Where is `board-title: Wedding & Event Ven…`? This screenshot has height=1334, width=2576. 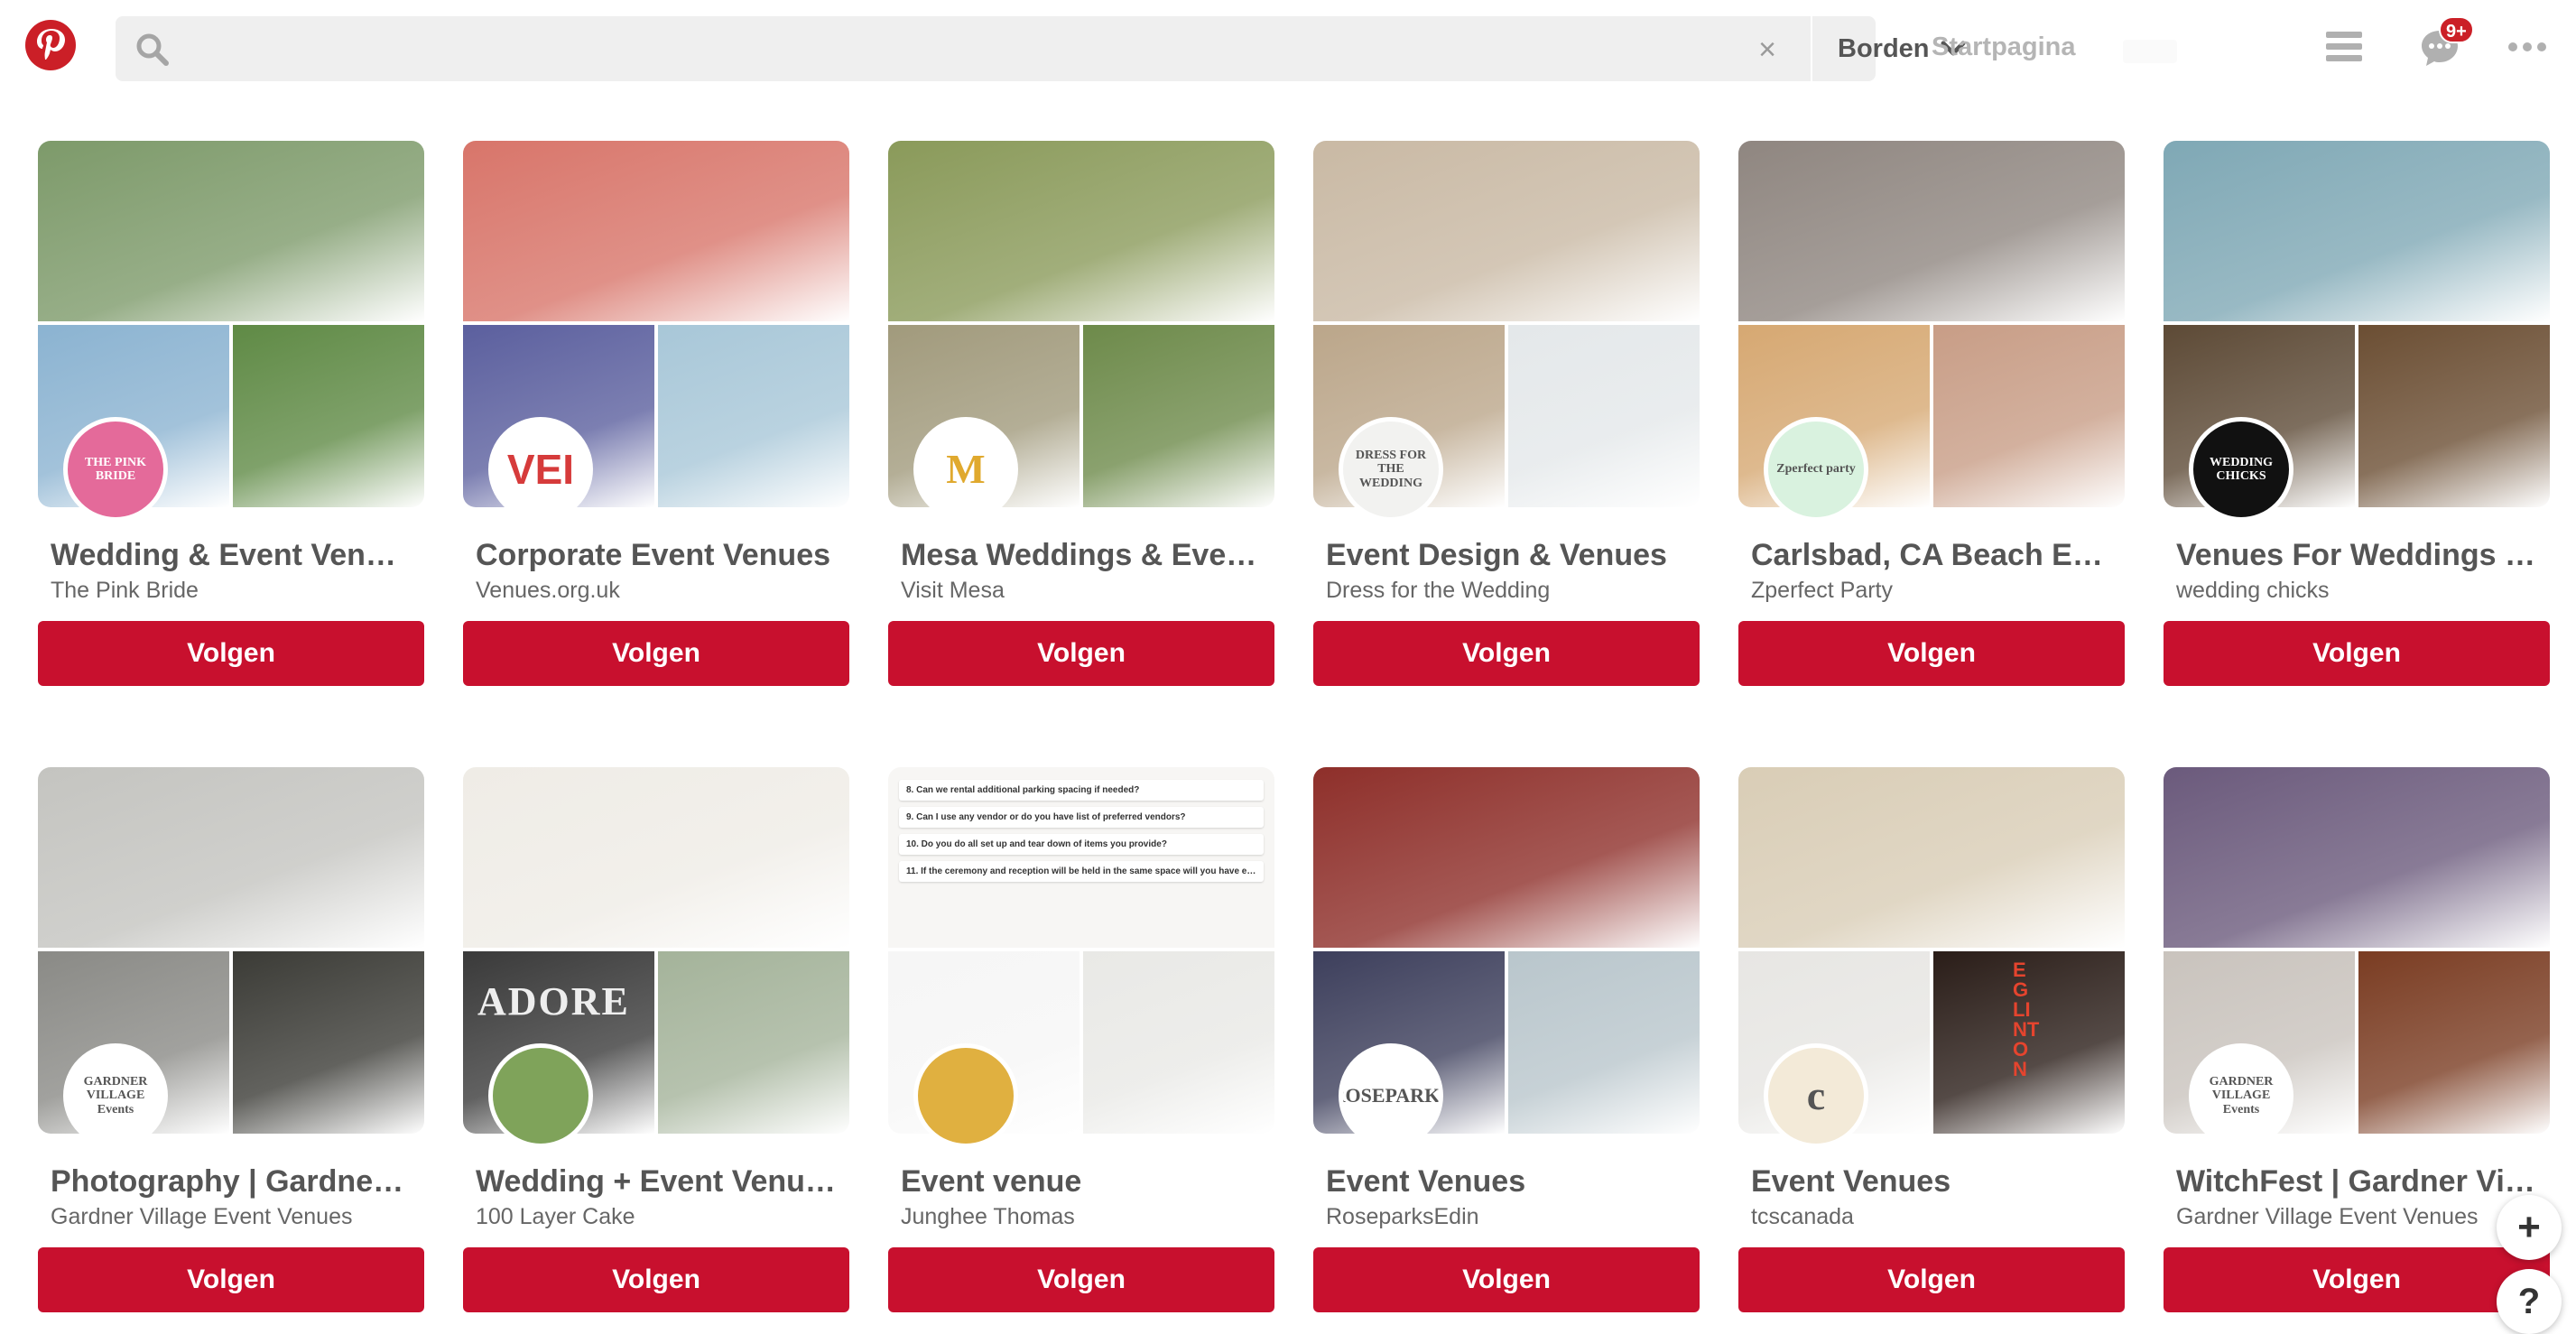
board-title: Wedding & Event Ven… is located at coordinates (236, 555).